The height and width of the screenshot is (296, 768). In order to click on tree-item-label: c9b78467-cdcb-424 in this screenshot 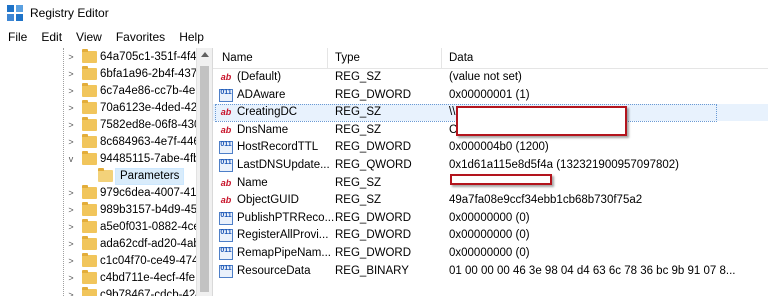, I will do `click(151, 292)`.